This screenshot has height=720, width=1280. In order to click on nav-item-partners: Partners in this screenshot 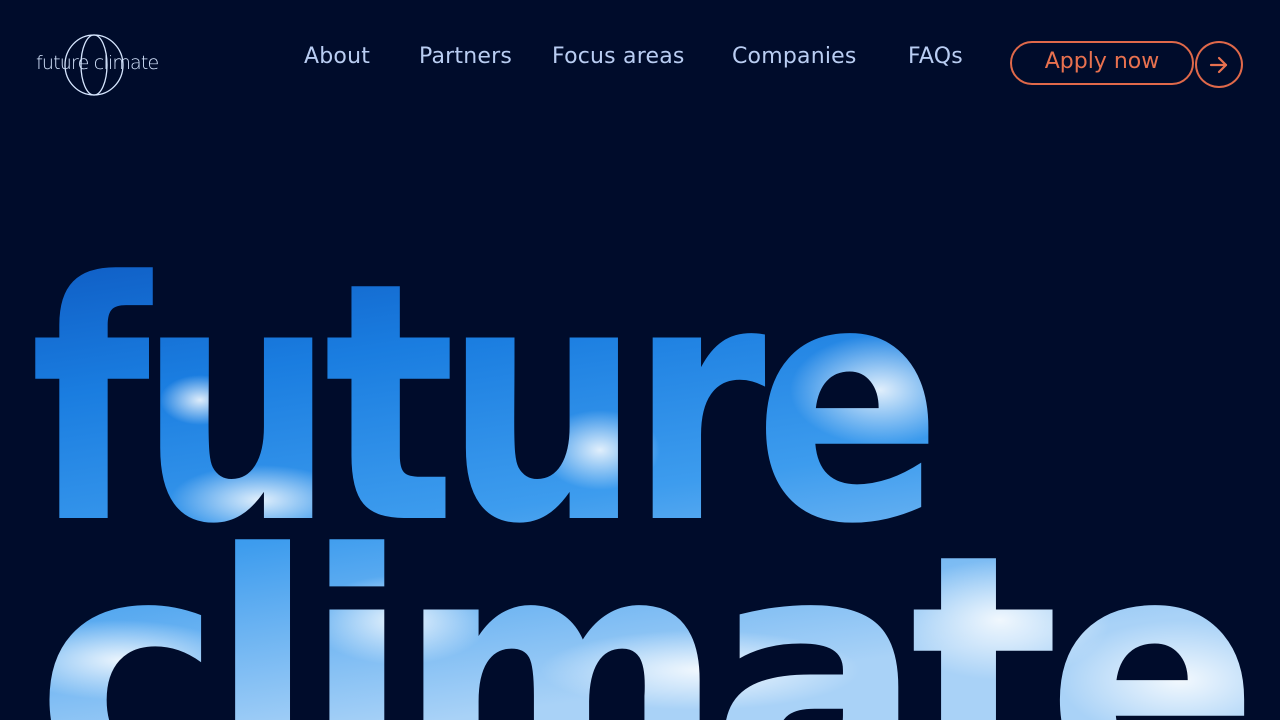, I will do `click(465, 56)`.